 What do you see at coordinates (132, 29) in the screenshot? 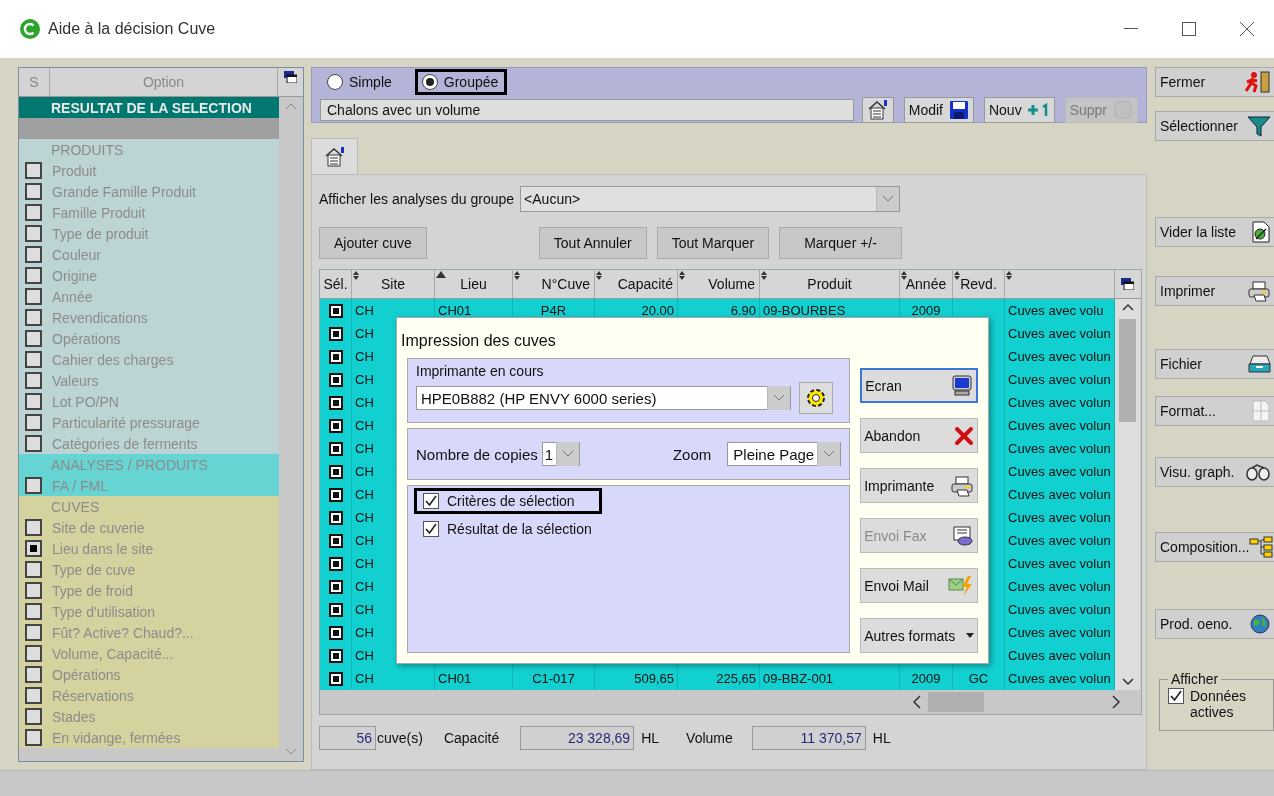
I see `window-title: Aide à la décision Cuve` at bounding box center [132, 29].